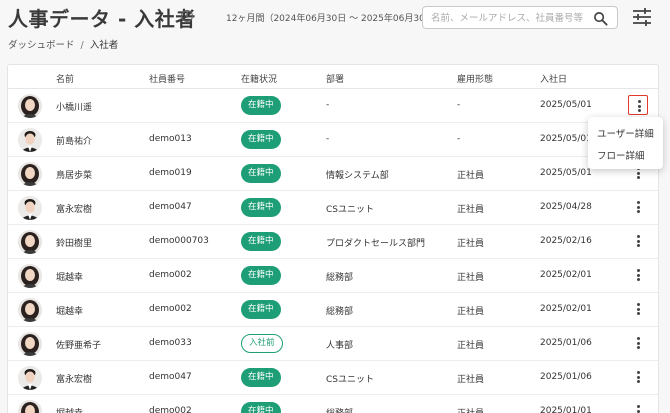 The width and height of the screenshot is (670, 413). I want to click on breadcrumb-current: 入社者, so click(104, 45).